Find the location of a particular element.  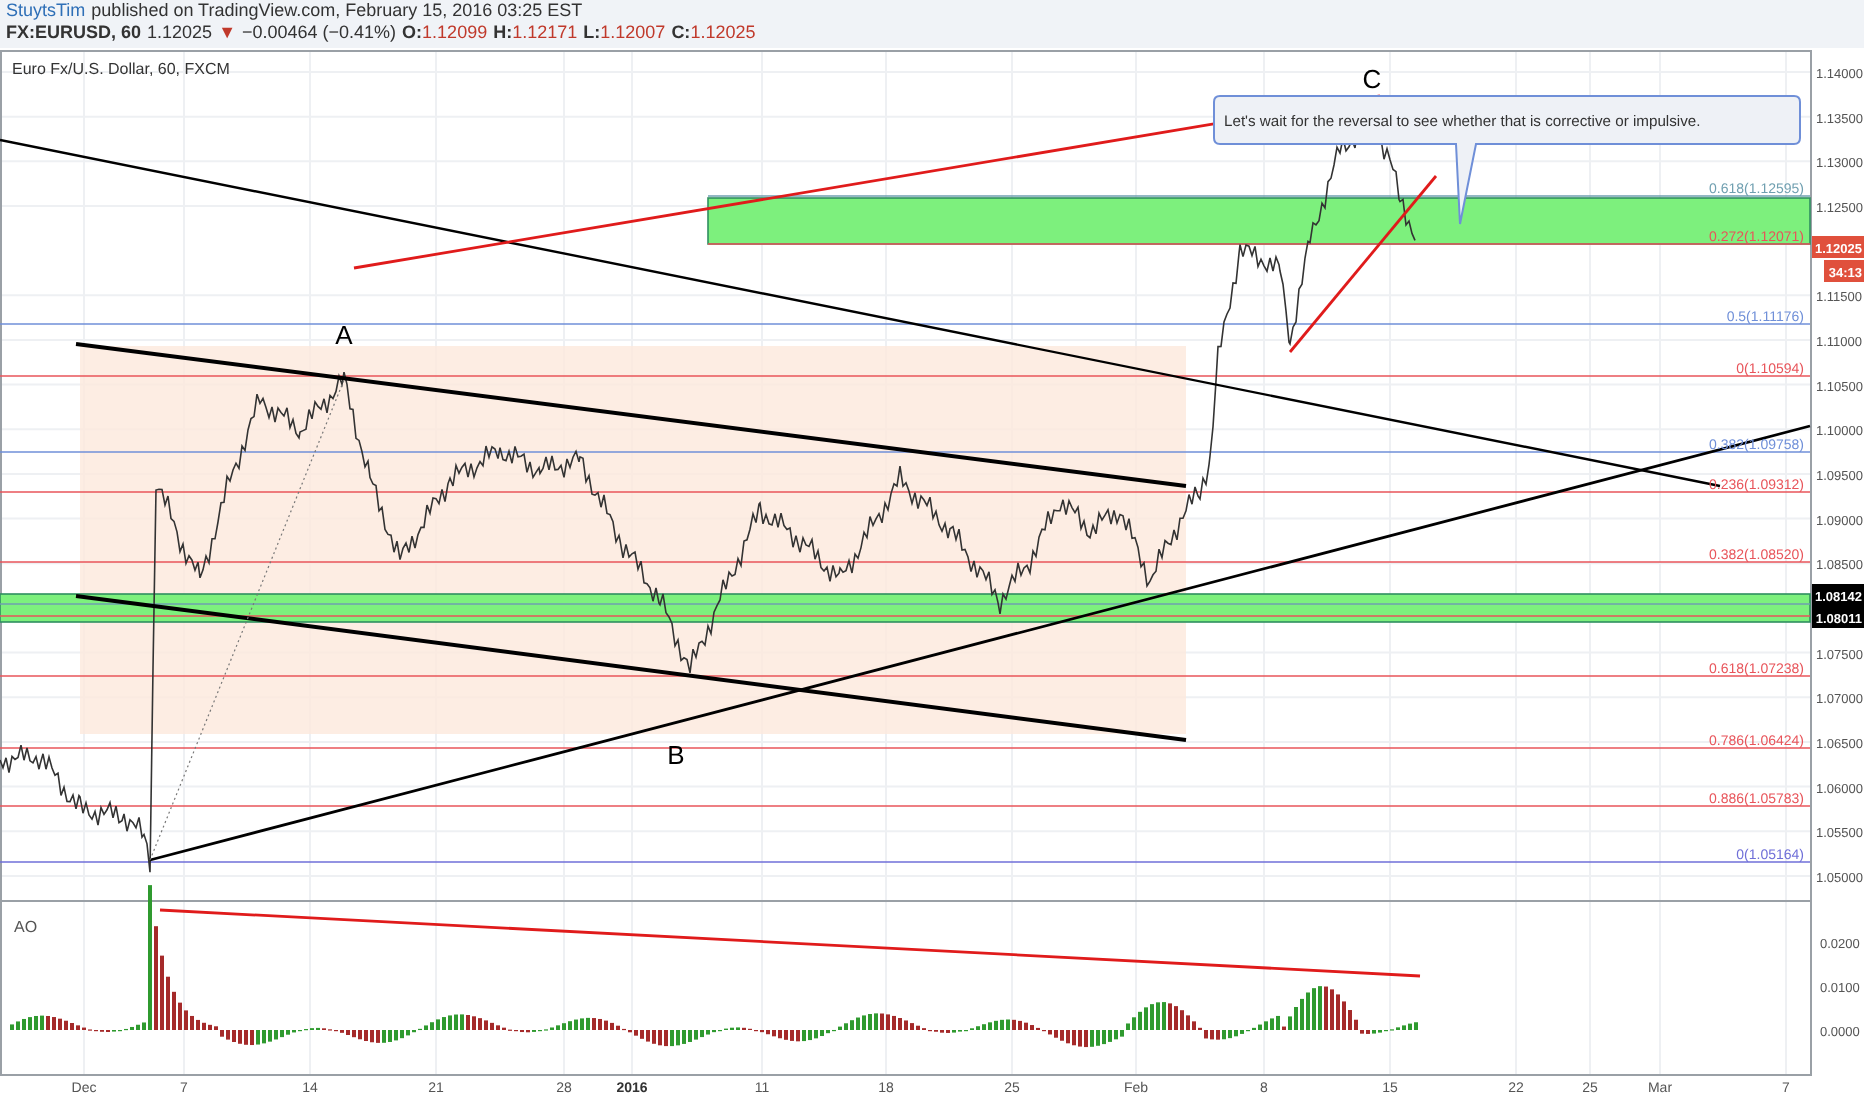

wave-label: A is located at coordinates (344, 335).